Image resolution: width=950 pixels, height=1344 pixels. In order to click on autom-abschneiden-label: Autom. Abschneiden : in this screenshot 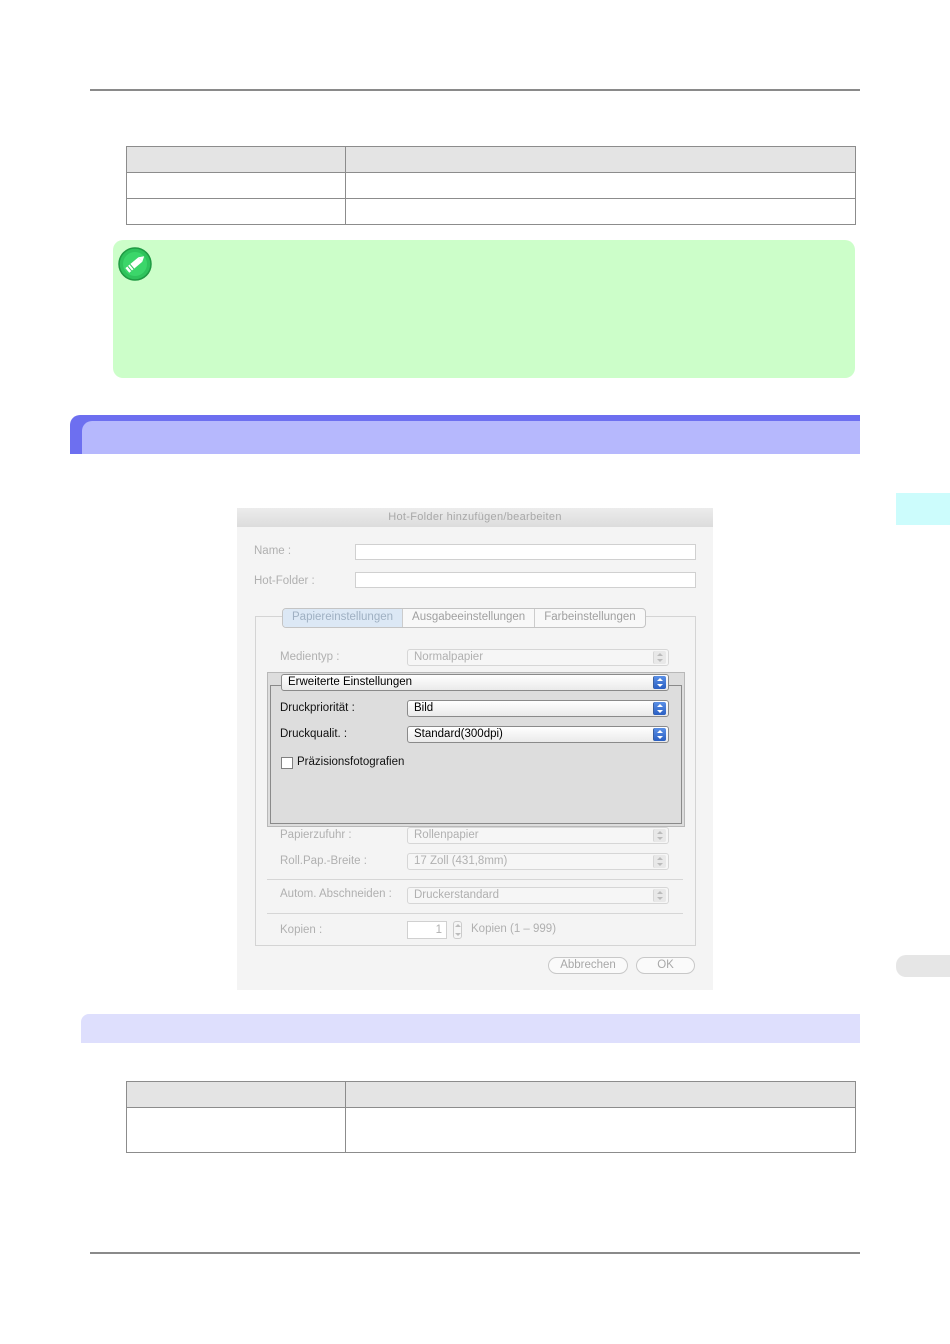, I will do `click(336, 894)`.